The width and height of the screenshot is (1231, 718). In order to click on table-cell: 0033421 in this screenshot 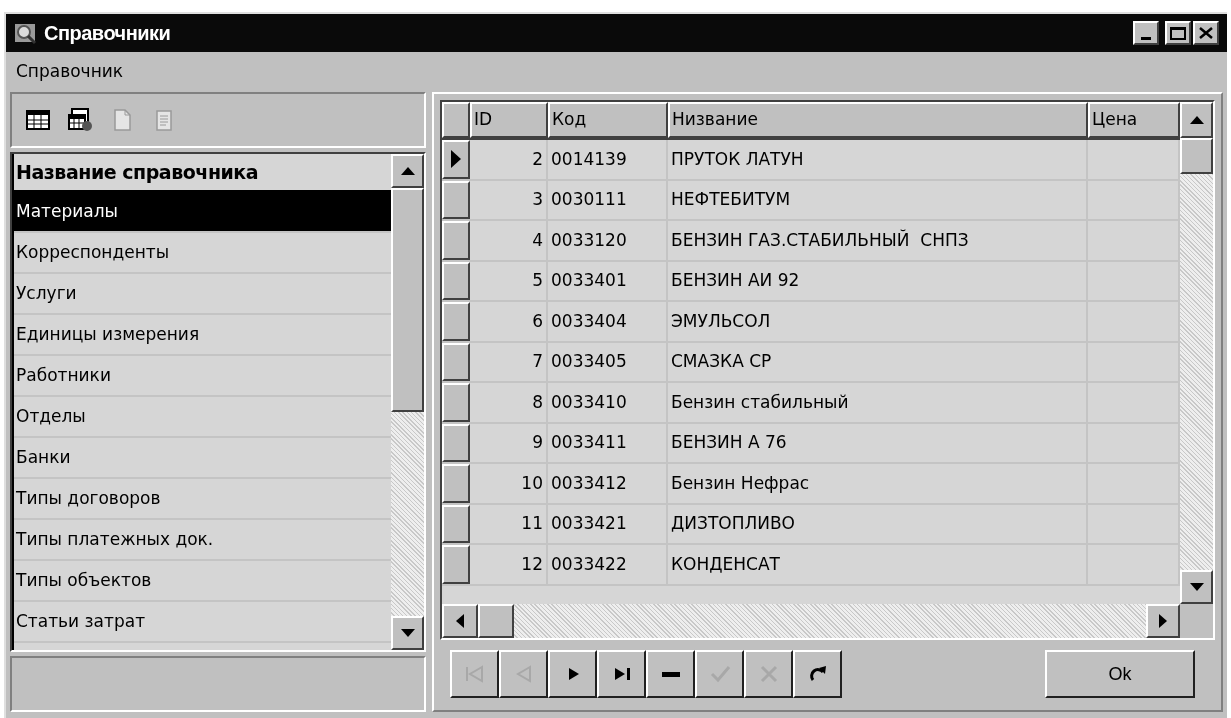, I will do `click(608, 523)`.